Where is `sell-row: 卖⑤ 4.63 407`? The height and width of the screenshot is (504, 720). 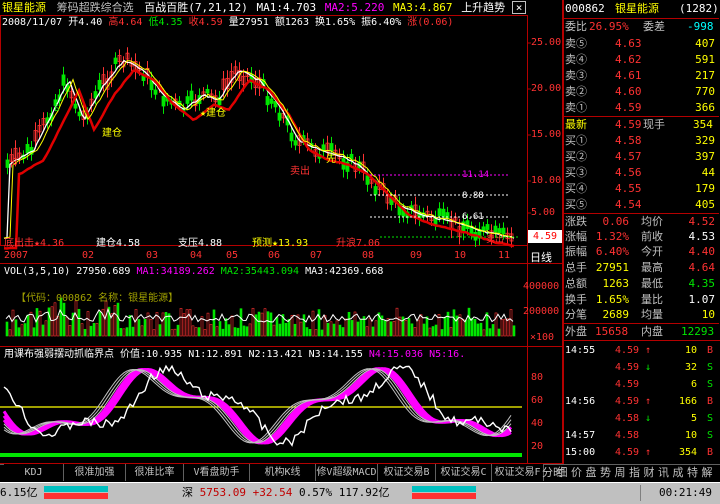
sell-row: 卖⑤ 4.63 407 is located at coordinates (641, 43).